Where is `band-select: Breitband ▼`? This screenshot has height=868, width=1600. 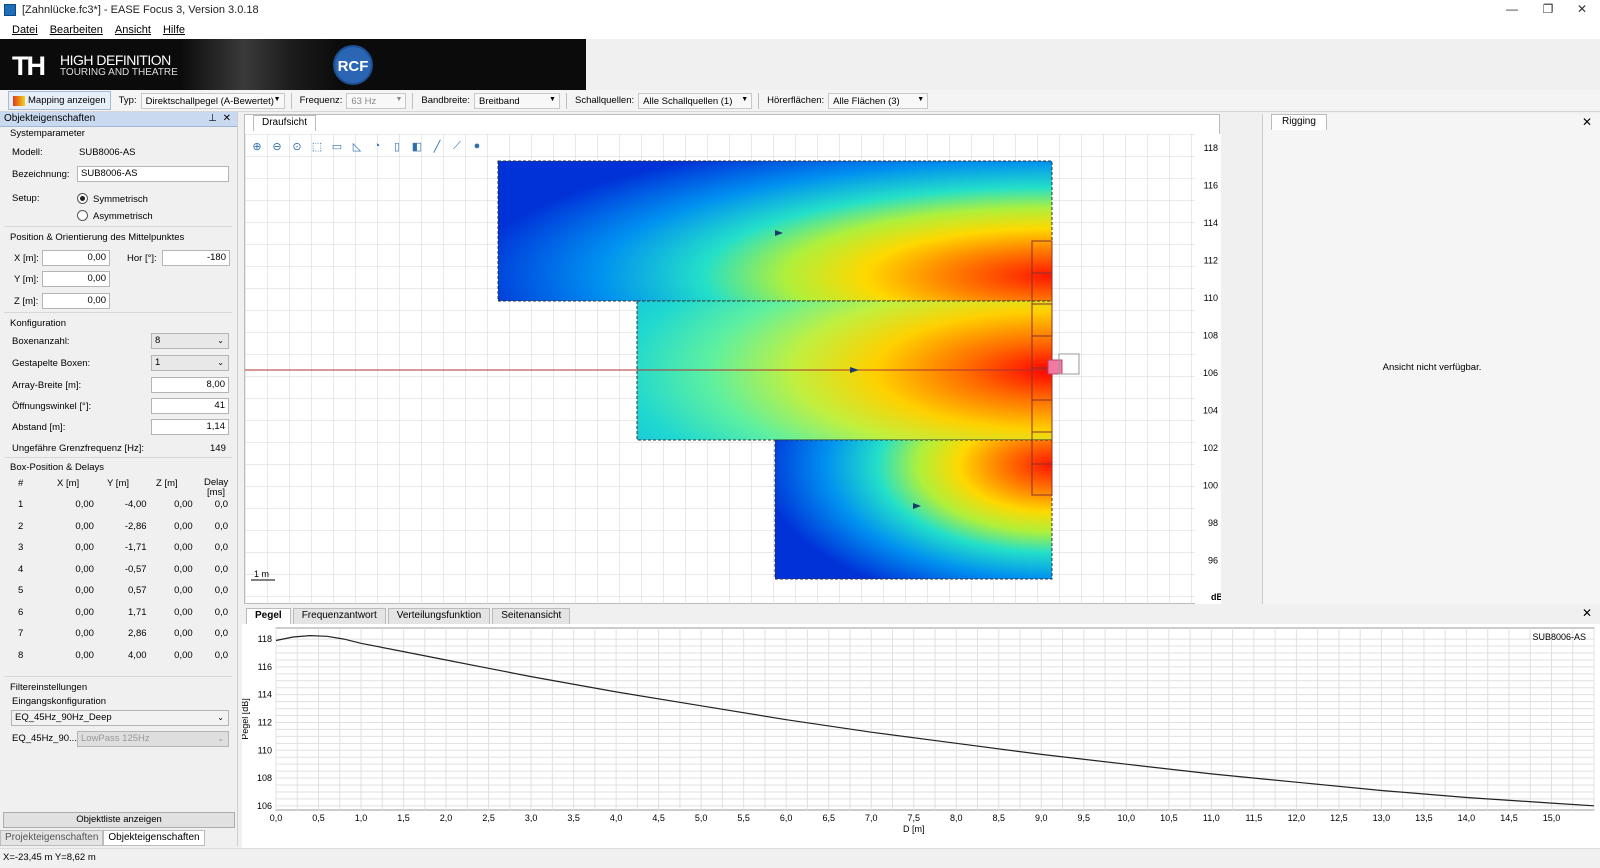 band-select: Breitband ▼ is located at coordinates (516, 100).